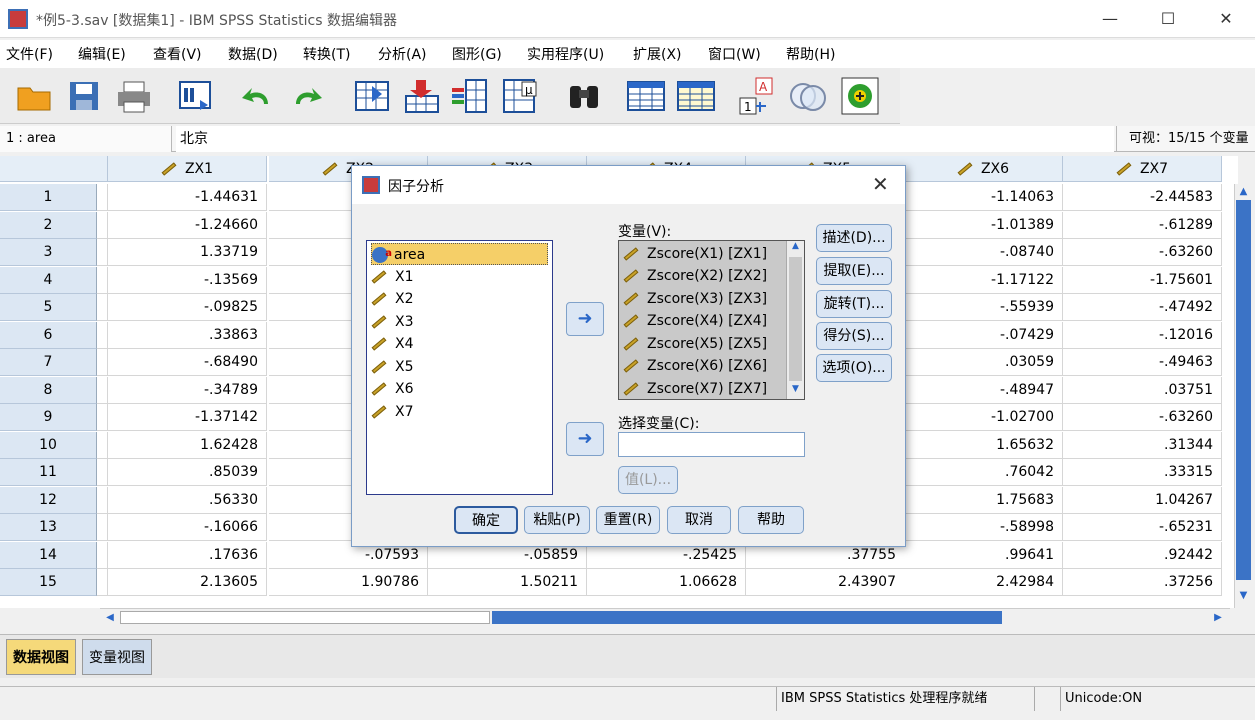 This screenshot has height=720, width=1255. I want to click on list-item-zx3: Zscore(X3) [ZX3], so click(695, 299).